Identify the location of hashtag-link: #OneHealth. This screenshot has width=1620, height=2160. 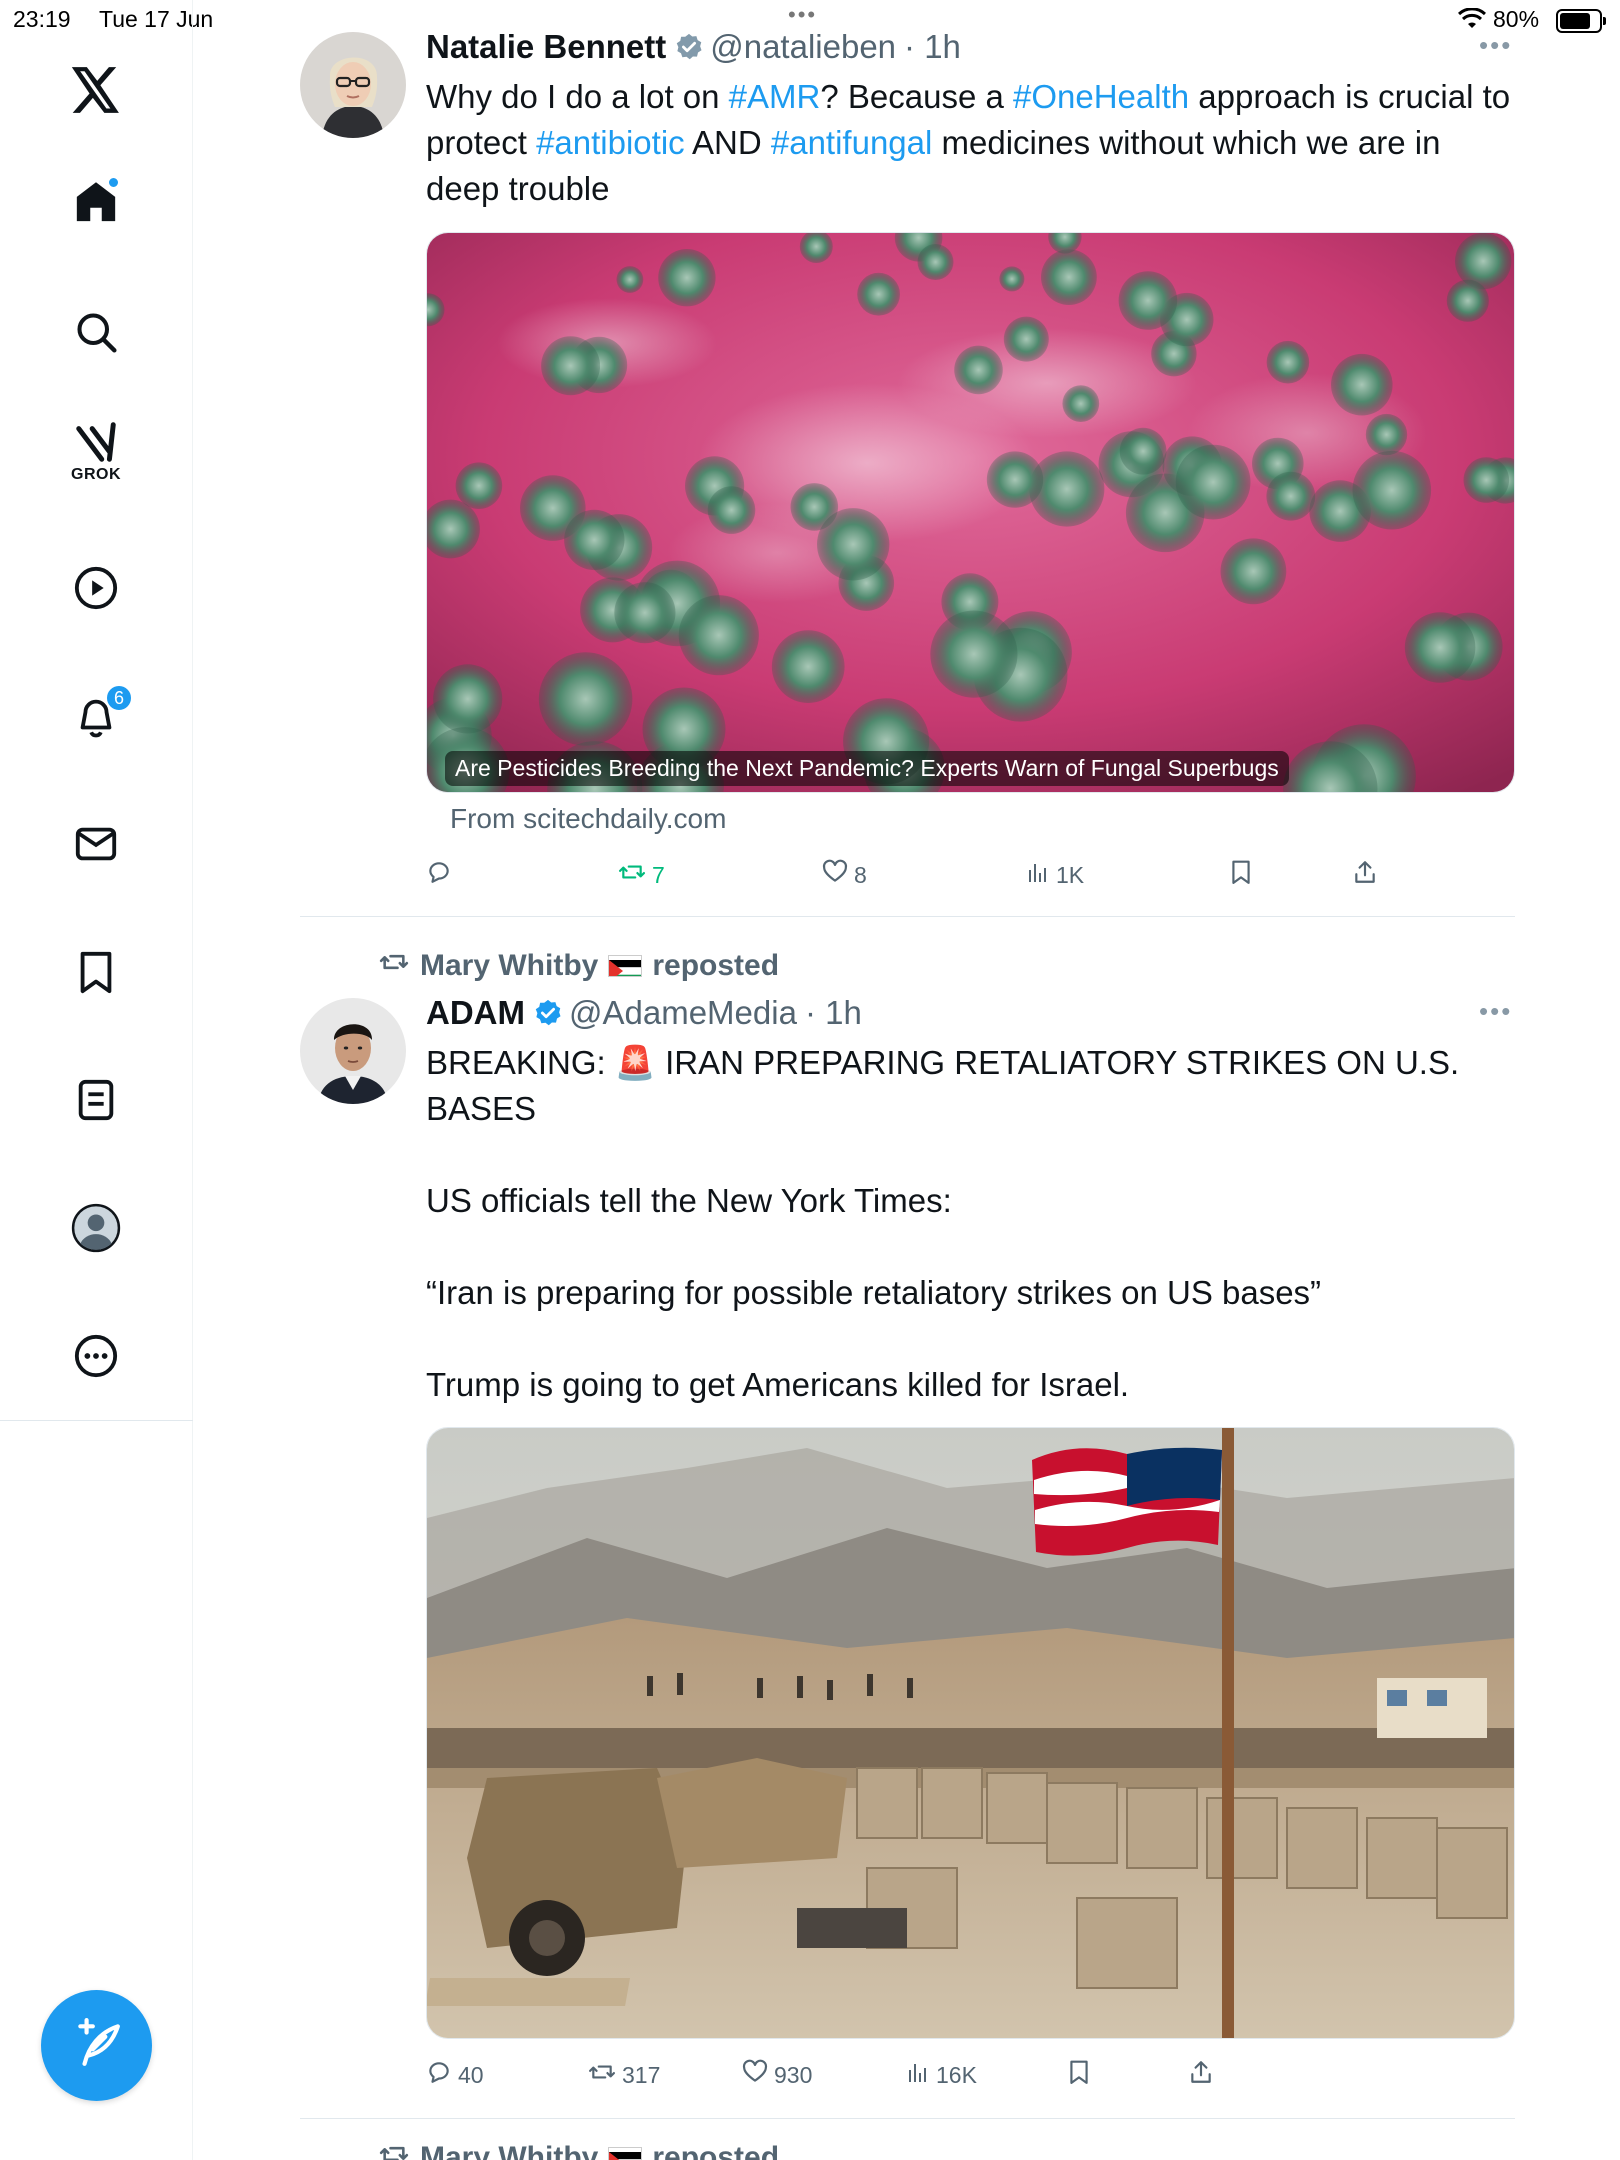
(1101, 96).